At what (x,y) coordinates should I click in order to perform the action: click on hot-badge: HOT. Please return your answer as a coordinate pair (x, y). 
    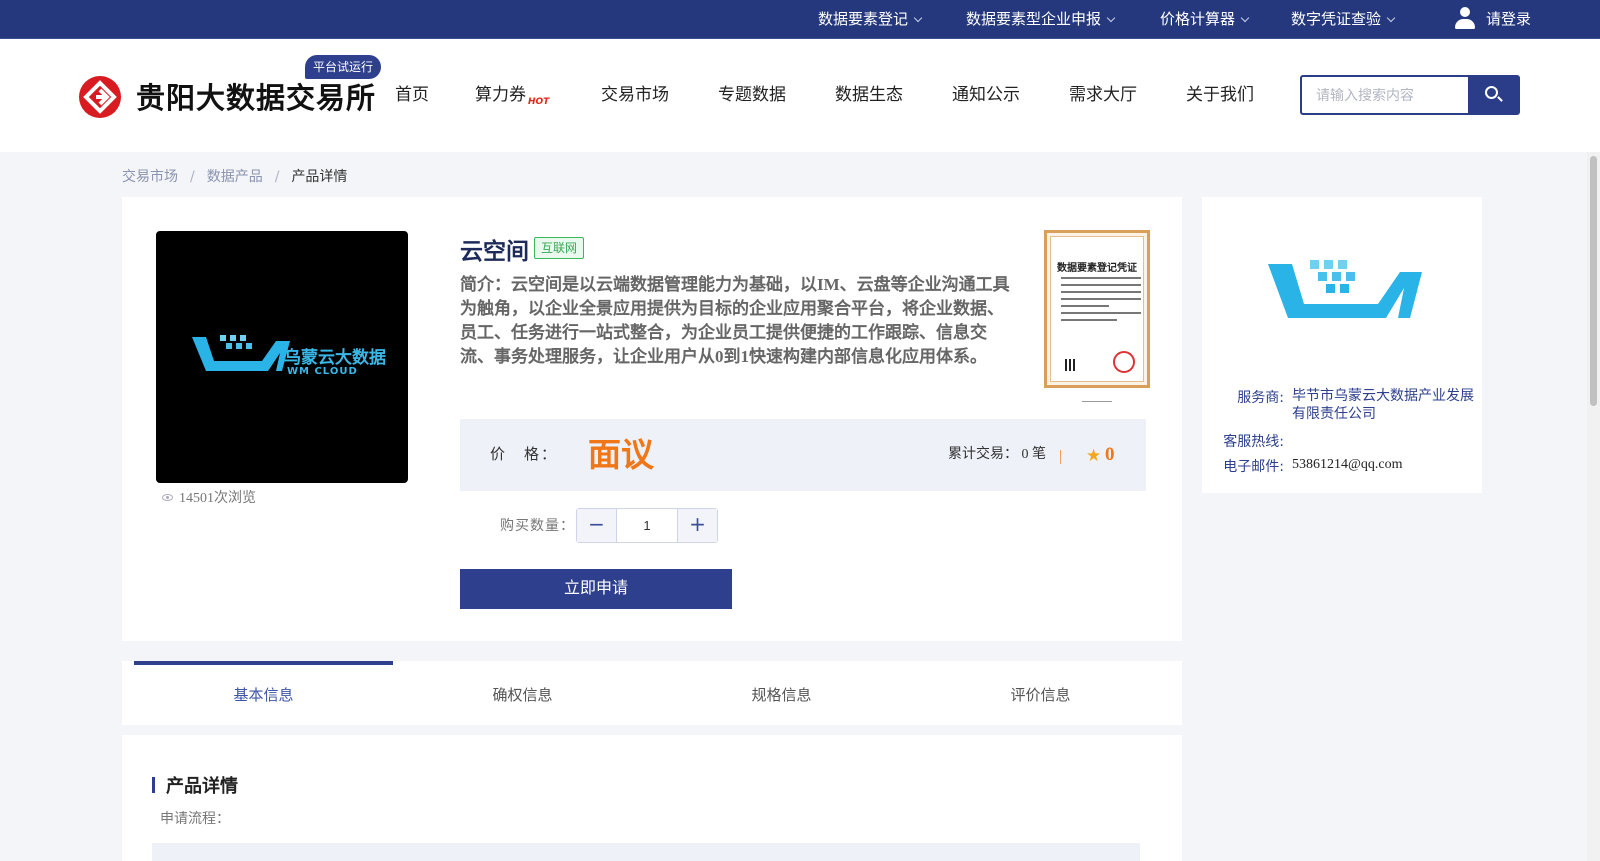
    Looking at the image, I should click on (539, 102).